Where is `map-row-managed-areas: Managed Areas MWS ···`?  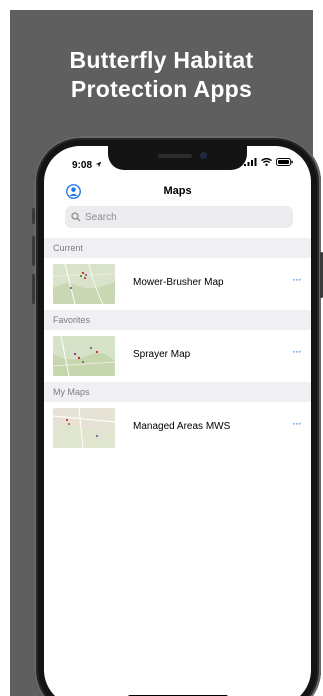 map-row-managed-areas: Managed Areas MWS ··· is located at coordinates (177, 428).